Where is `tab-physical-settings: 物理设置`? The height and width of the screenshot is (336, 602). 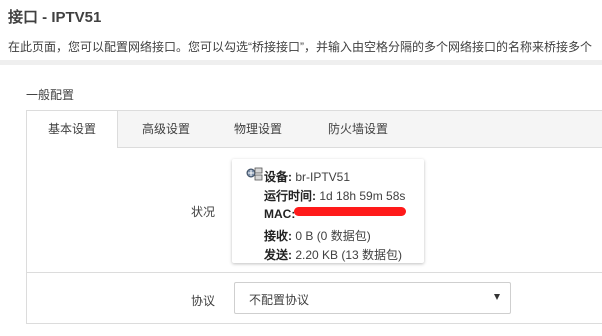
tab-physical-settings: 物理设置 is located at coordinates (258, 129).